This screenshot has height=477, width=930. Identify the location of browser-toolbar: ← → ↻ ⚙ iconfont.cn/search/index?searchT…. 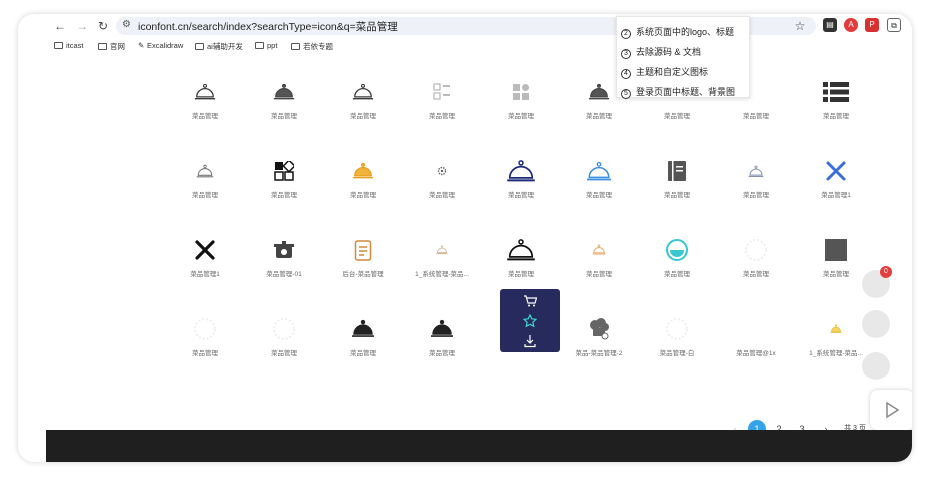
(465, 26).